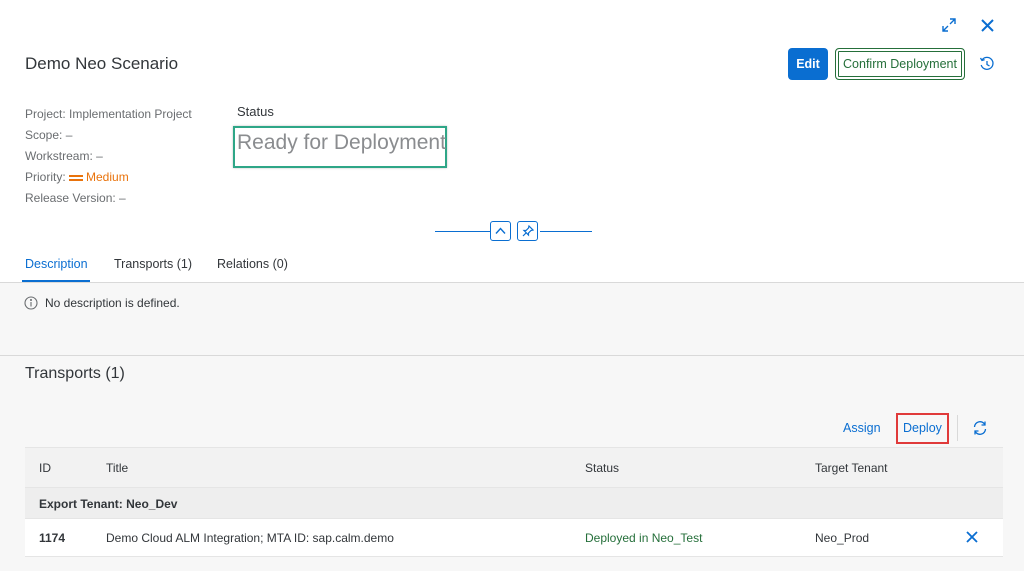 This screenshot has width=1024, height=571. Describe the element at coordinates (644, 538) in the screenshot. I see `cell-status: Deployed in Neo_Test` at that location.